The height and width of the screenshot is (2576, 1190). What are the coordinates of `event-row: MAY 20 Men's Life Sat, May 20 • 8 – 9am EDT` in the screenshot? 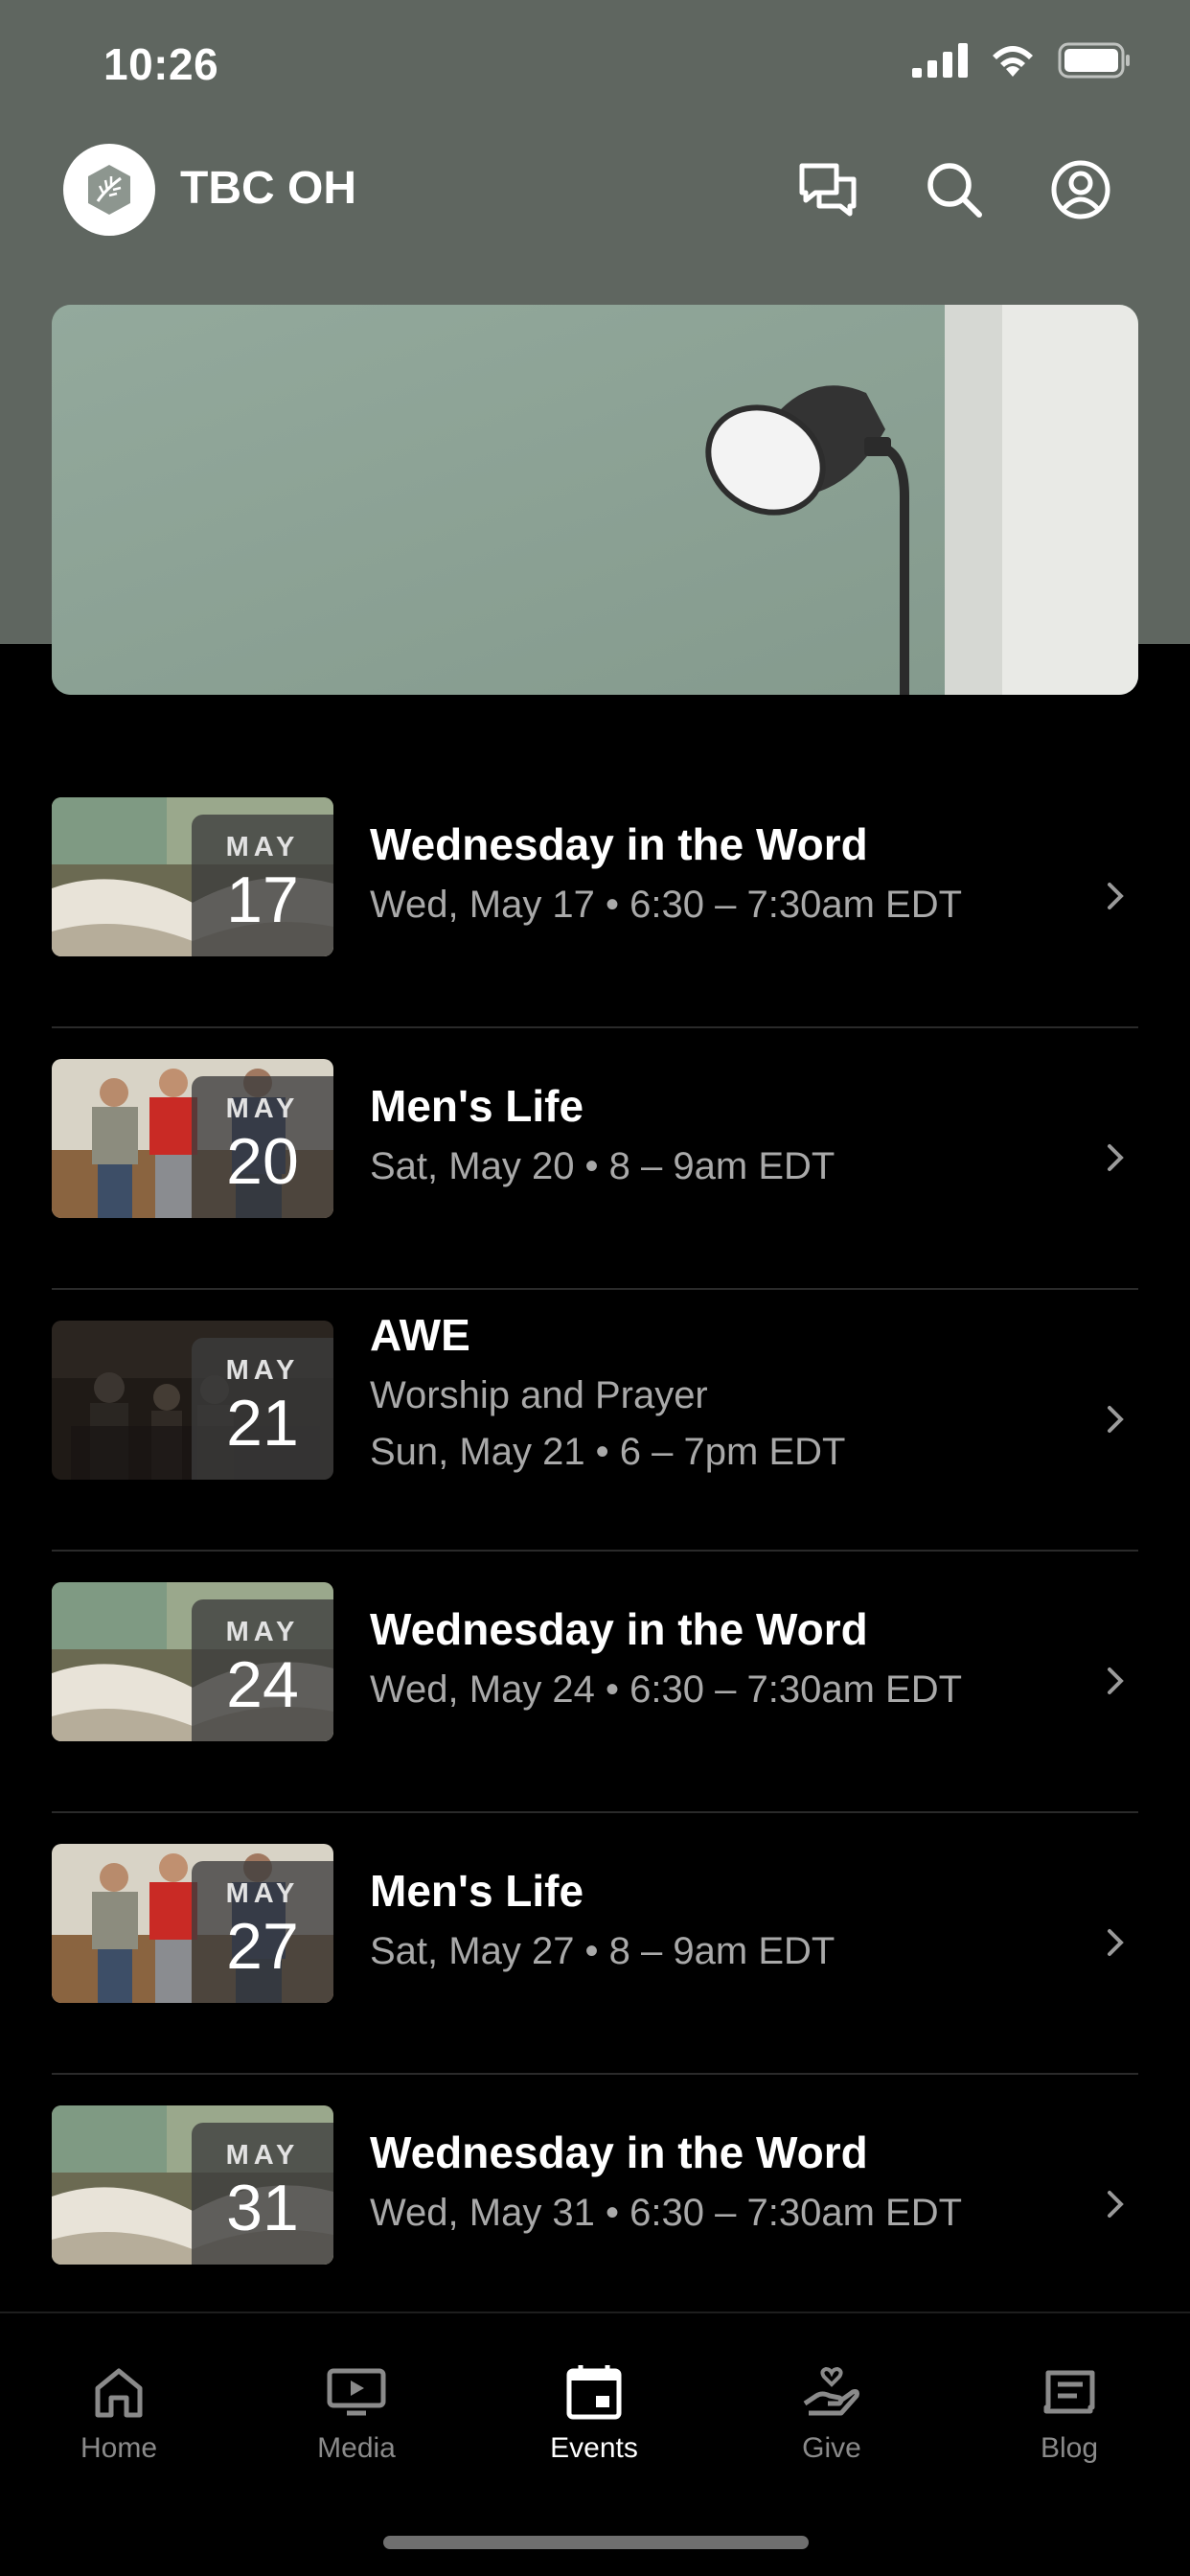 It's located at (595, 1159).